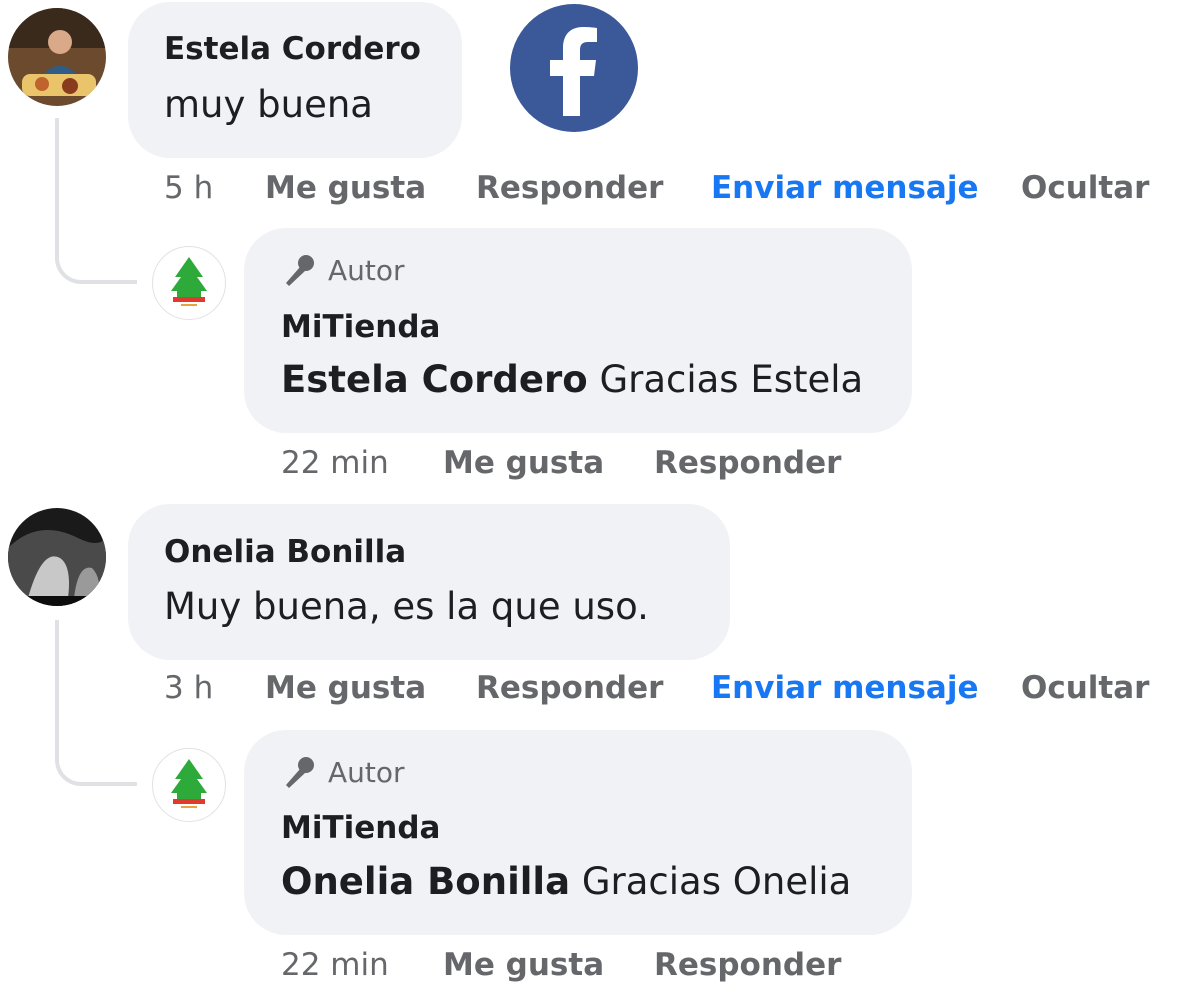 This screenshot has height=1000, width=1200. Describe the element at coordinates (188, 688) in the screenshot. I see `comment-timestamp: 3 h` at that location.